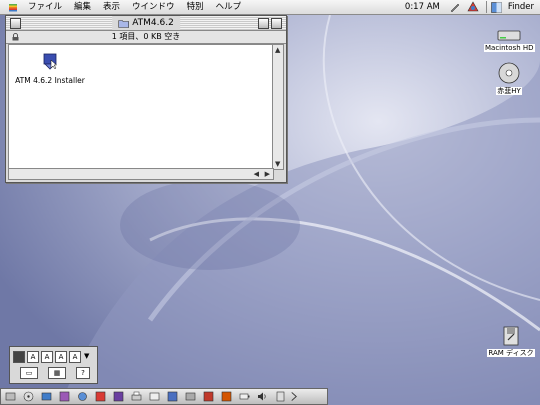  Describe the element at coordinates (153, 23) in the screenshot. I see `window-title-text: ATM4.6.2` at that location.